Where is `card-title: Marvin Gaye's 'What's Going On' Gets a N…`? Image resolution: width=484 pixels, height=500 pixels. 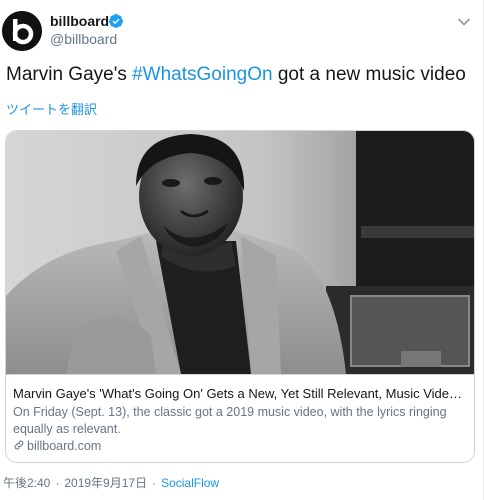
card-title: Marvin Gaye's 'What's Going On' Gets a N… is located at coordinates (239, 393).